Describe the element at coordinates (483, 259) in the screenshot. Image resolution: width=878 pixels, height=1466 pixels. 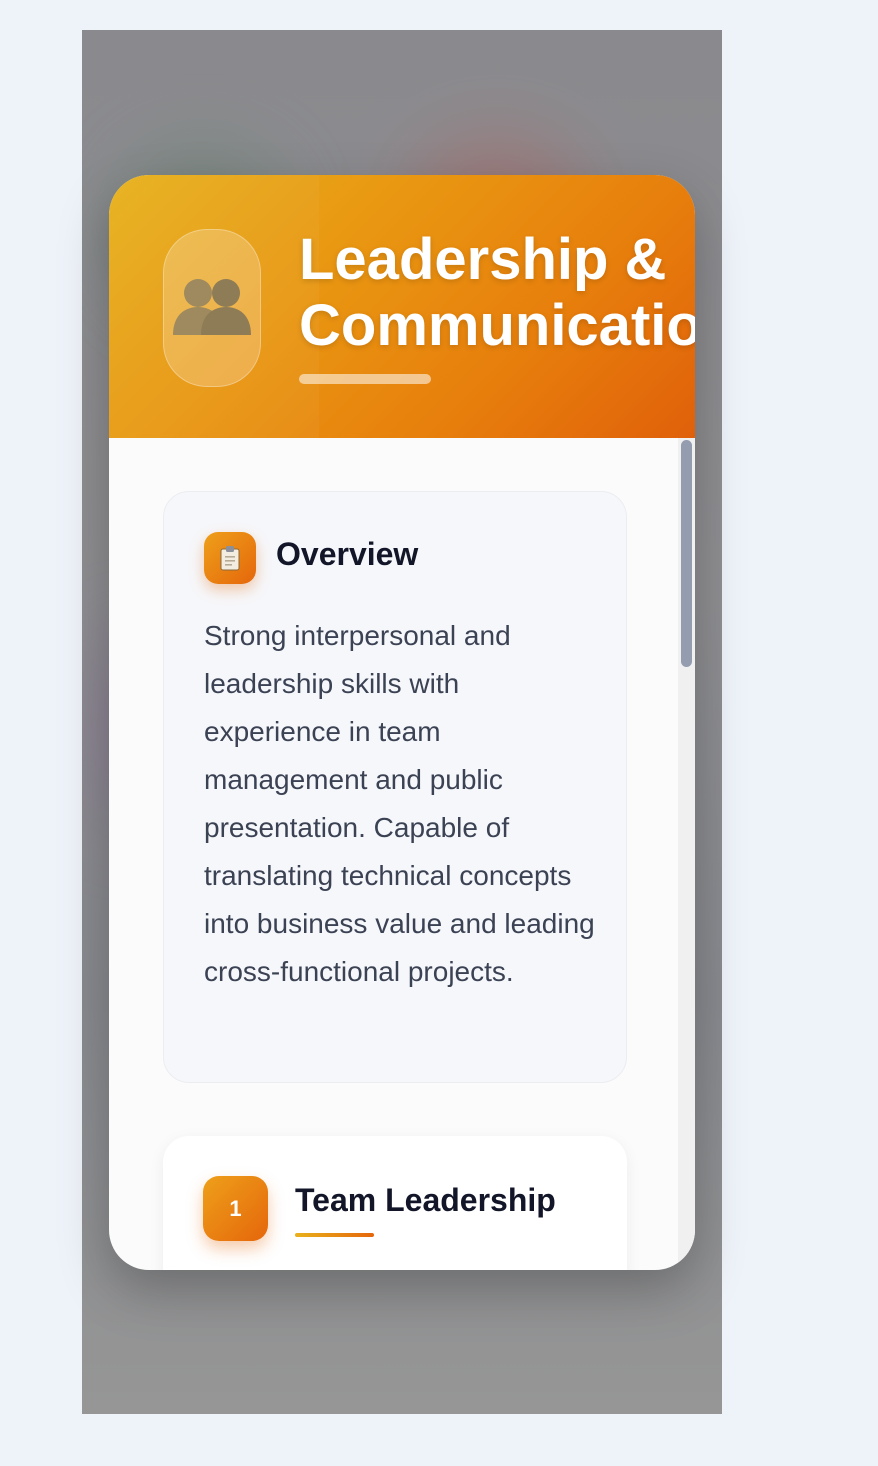
I see `modal-title-line-1: Leadership &` at that location.